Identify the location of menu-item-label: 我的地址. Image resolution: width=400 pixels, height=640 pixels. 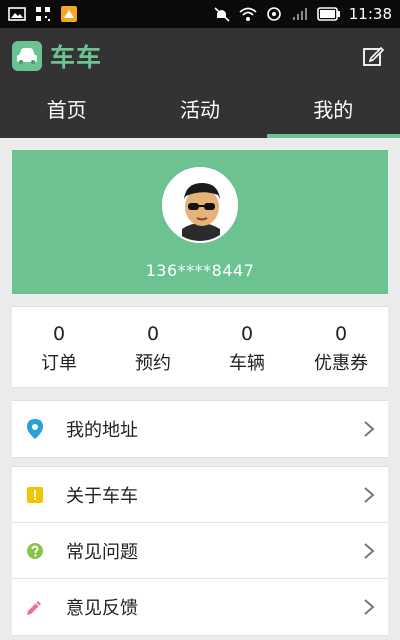
(102, 430).